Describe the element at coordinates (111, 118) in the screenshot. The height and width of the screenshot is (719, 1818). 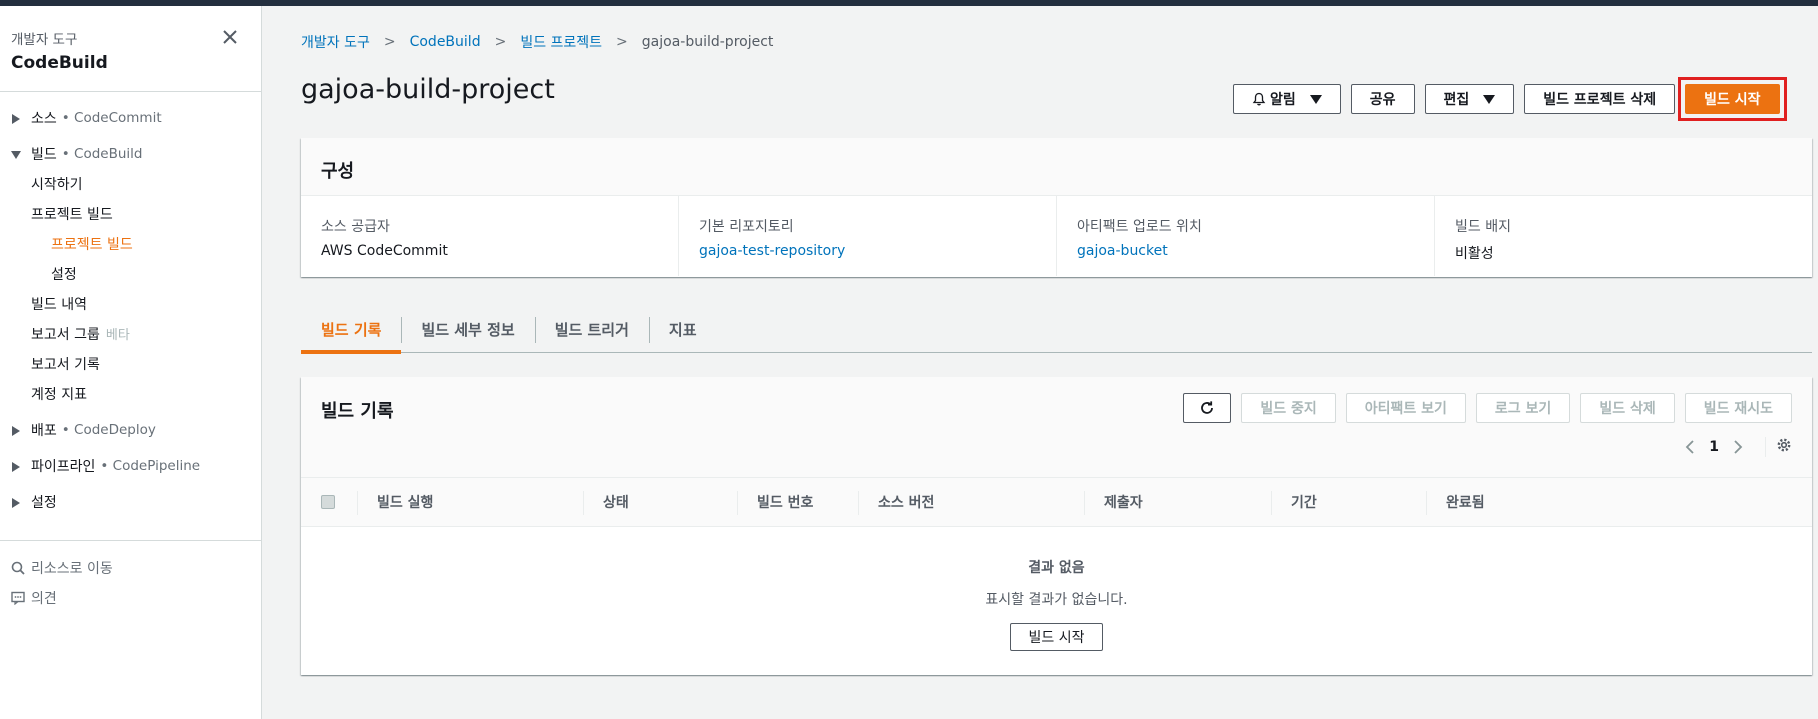
I see `sidebar-section-service: • CodeCommit` at that location.